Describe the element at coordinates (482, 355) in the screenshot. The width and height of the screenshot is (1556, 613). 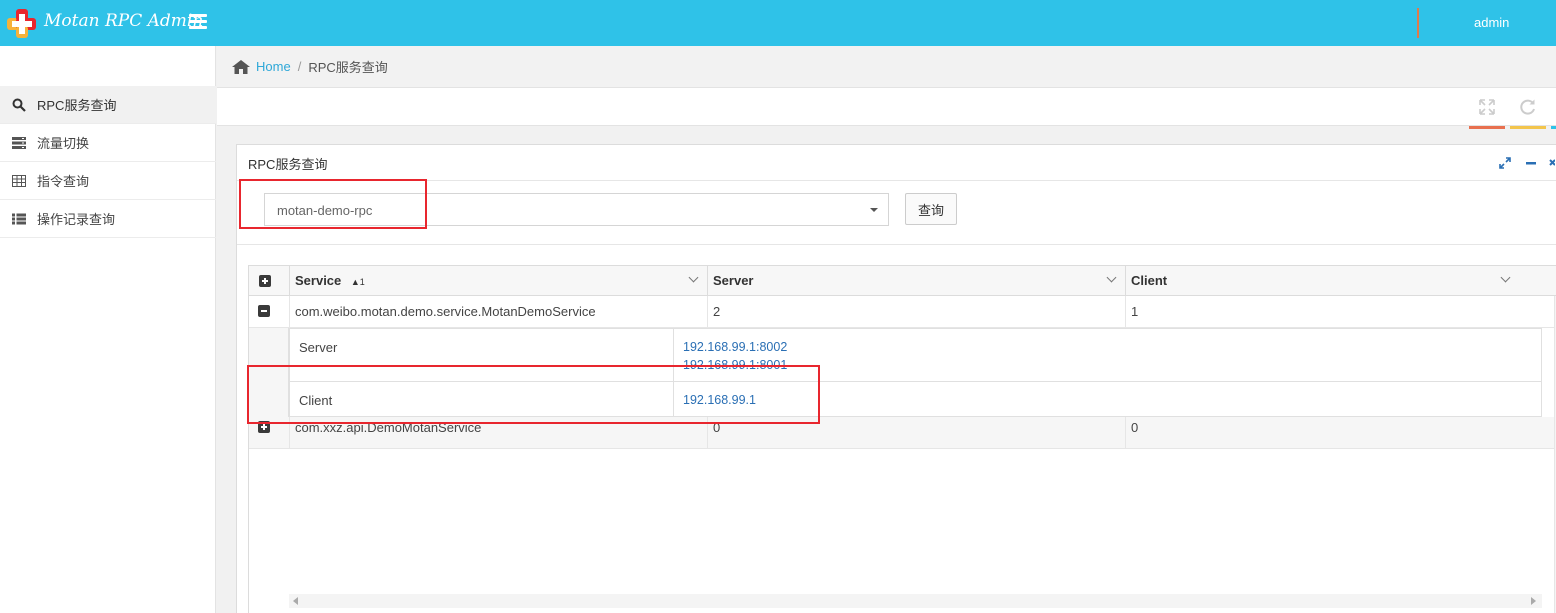
I see `detail-label: Server` at that location.